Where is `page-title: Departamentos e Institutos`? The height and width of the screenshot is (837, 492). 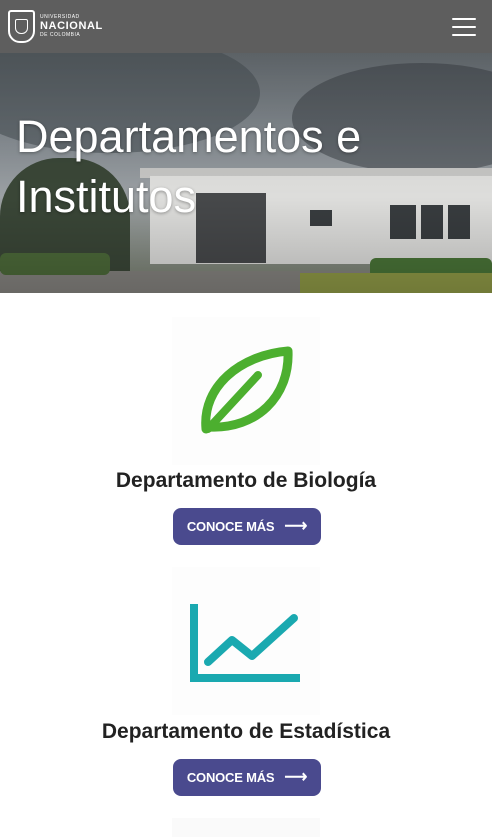 page-title: Departamentos e Institutos is located at coordinates (189, 166).